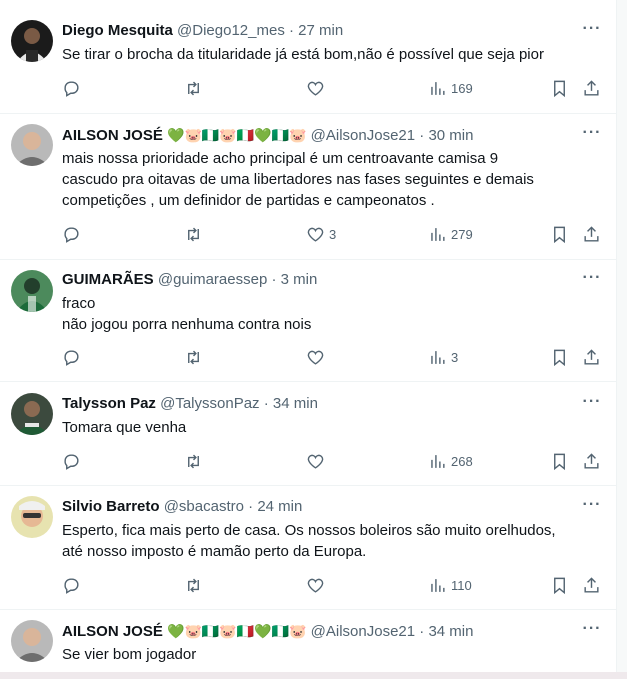  I want to click on views-button: 3, so click(443, 357).